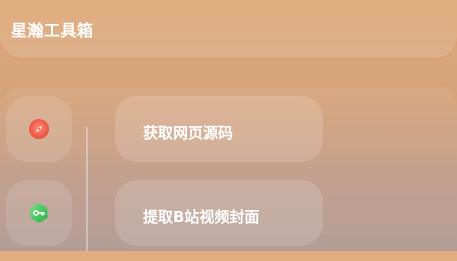 This screenshot has width=457, height=261. I want to click on tool-card-bilibili-cover: 提取B站视频封面, so click(219, 213).